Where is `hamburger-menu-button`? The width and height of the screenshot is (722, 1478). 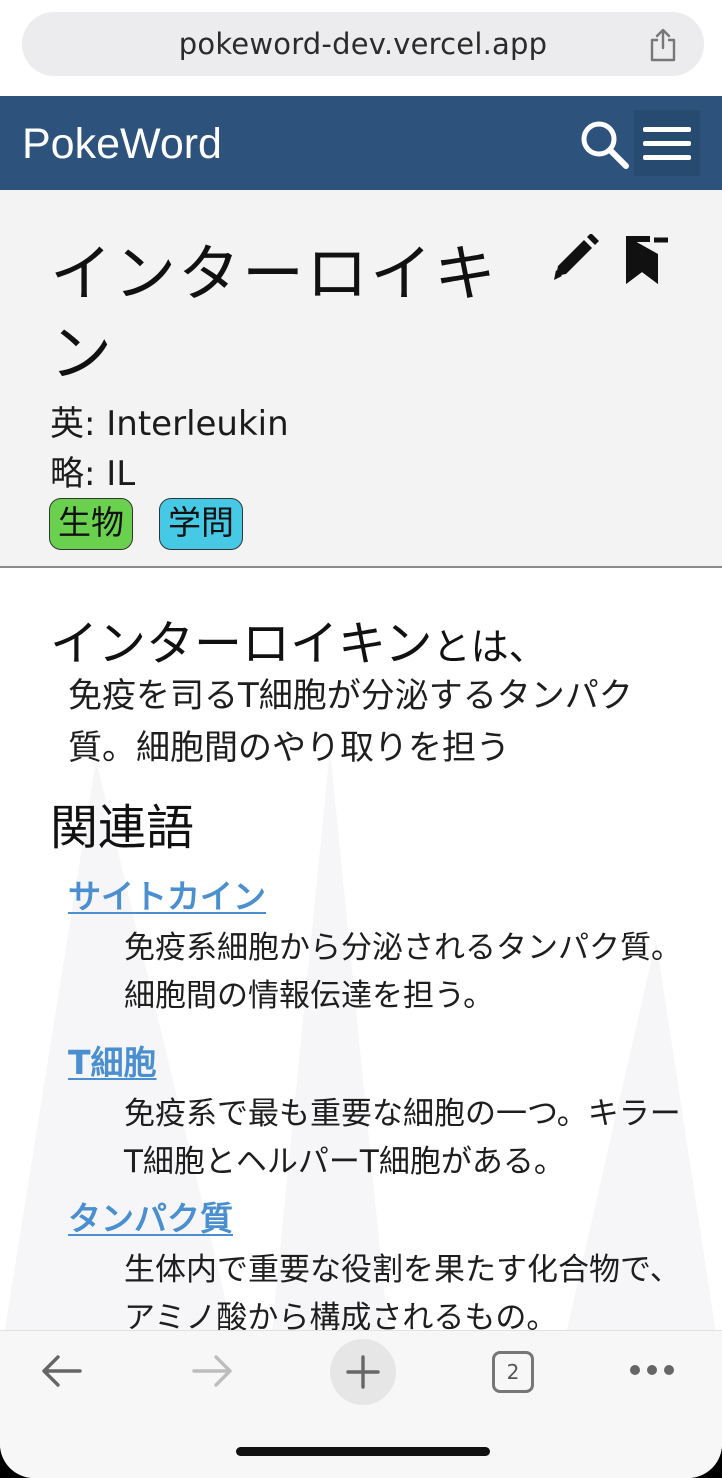
hamburger-menu-button is located at coordinates (667, 143).